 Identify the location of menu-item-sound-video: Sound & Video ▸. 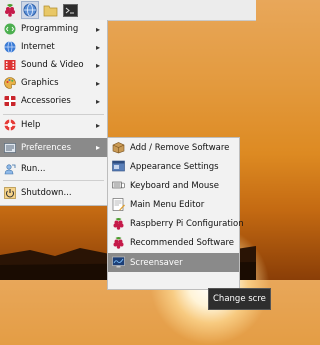
(53, 65).